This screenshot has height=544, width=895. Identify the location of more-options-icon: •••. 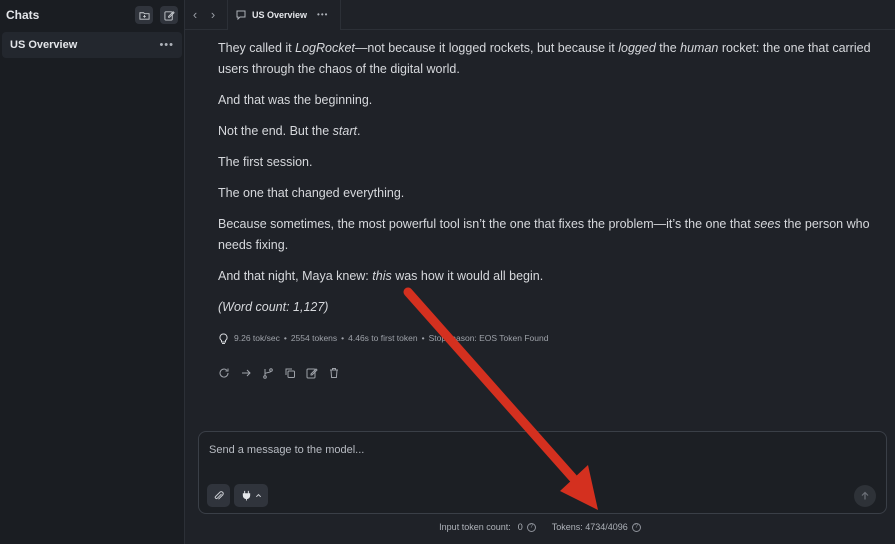
(166, 45).